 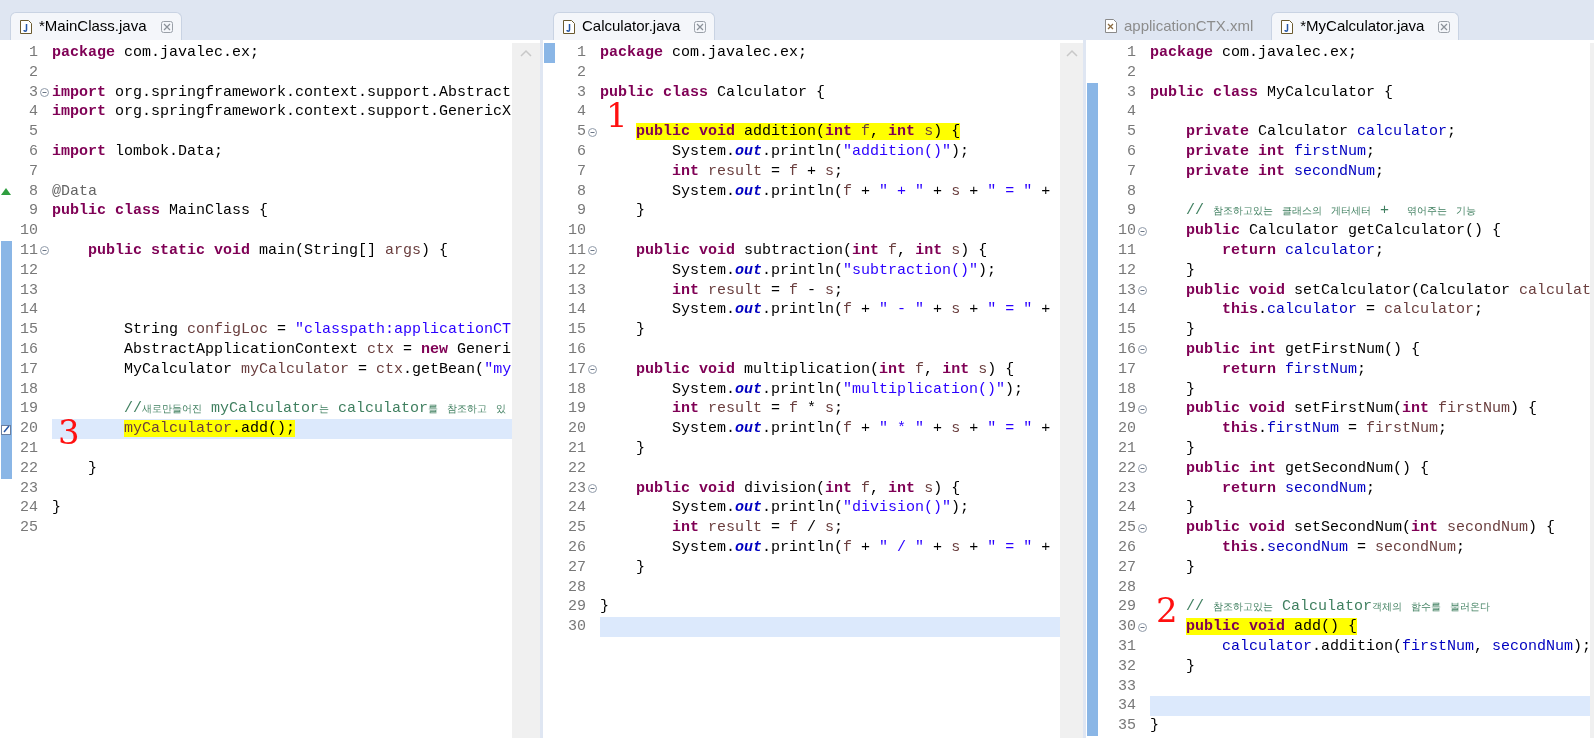 I want to click on line-number: 35, so click(x=1127, y=726).